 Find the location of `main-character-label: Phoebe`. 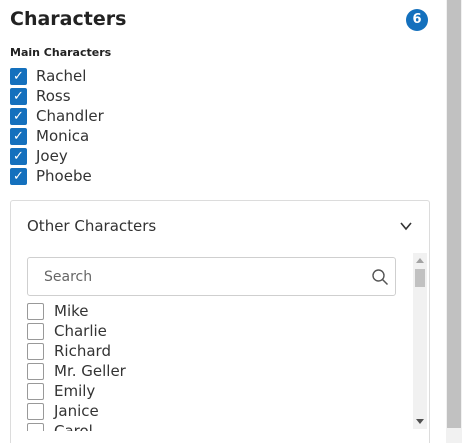

main-character-label: Phoebe is located at coordinates (64, 176).